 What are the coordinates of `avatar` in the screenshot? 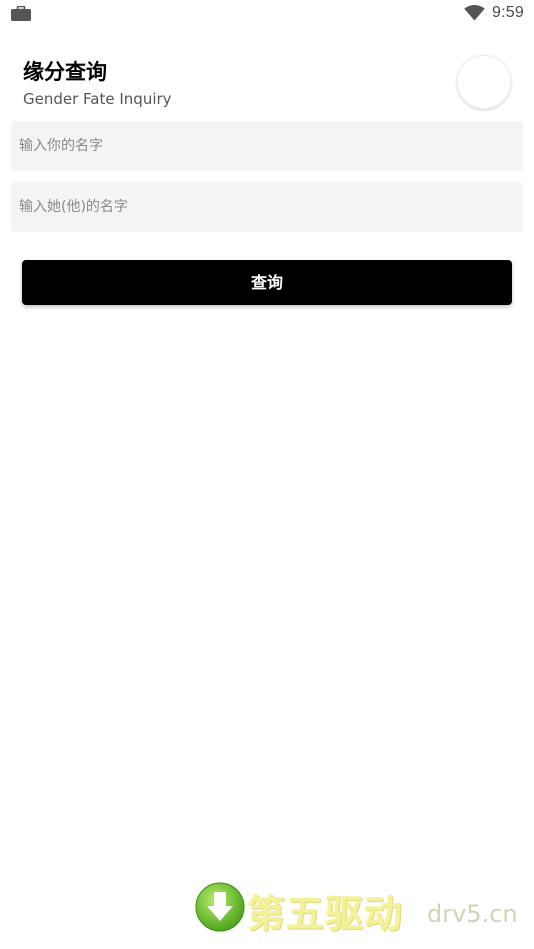 It's located at (484, 82).